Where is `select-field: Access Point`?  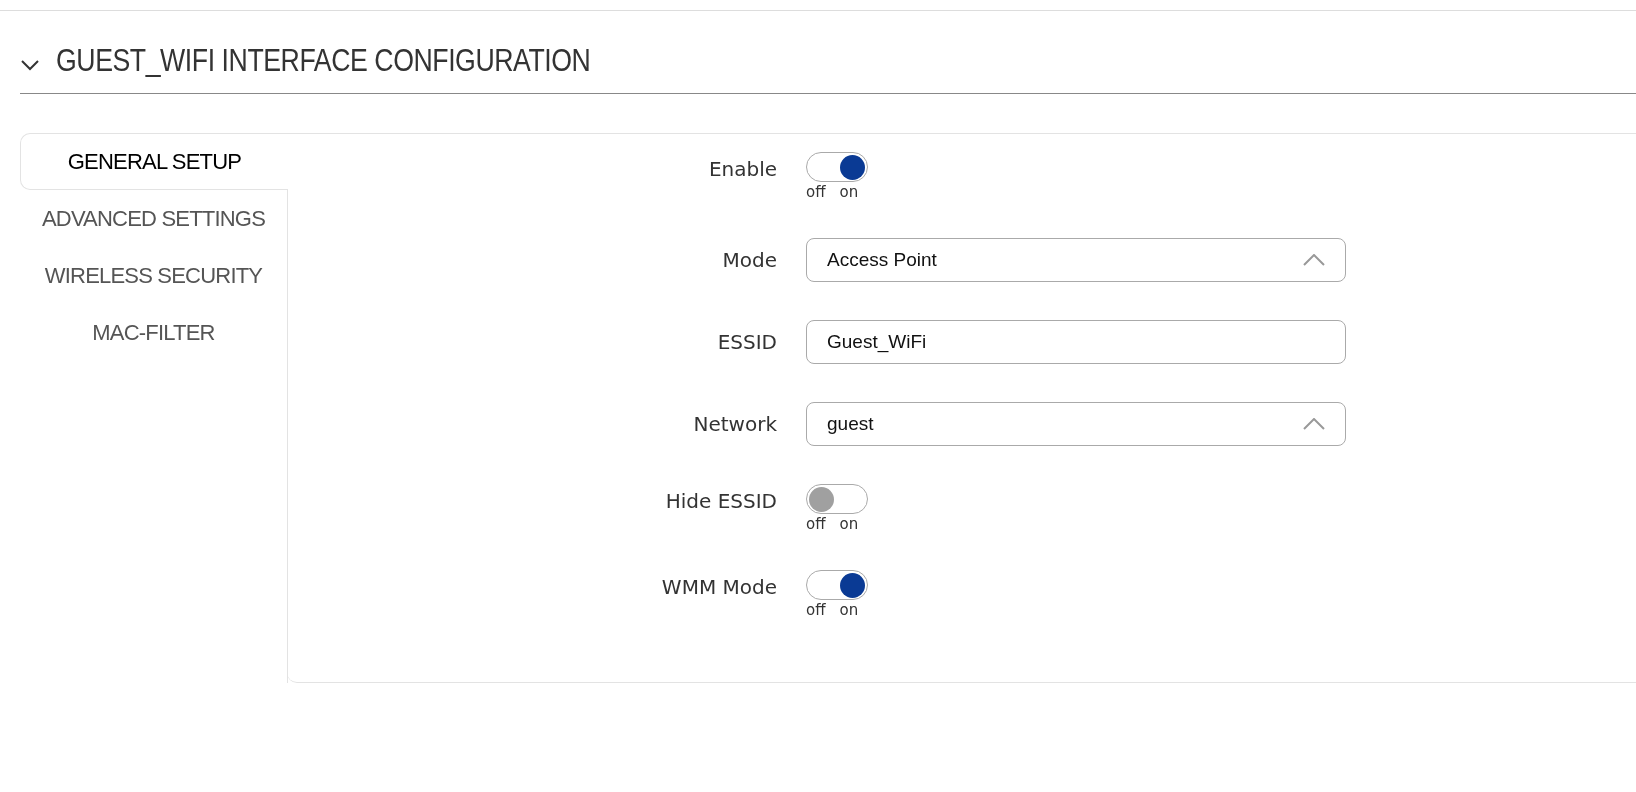
select-field: Access Point is located at coordinates (1076, 260).